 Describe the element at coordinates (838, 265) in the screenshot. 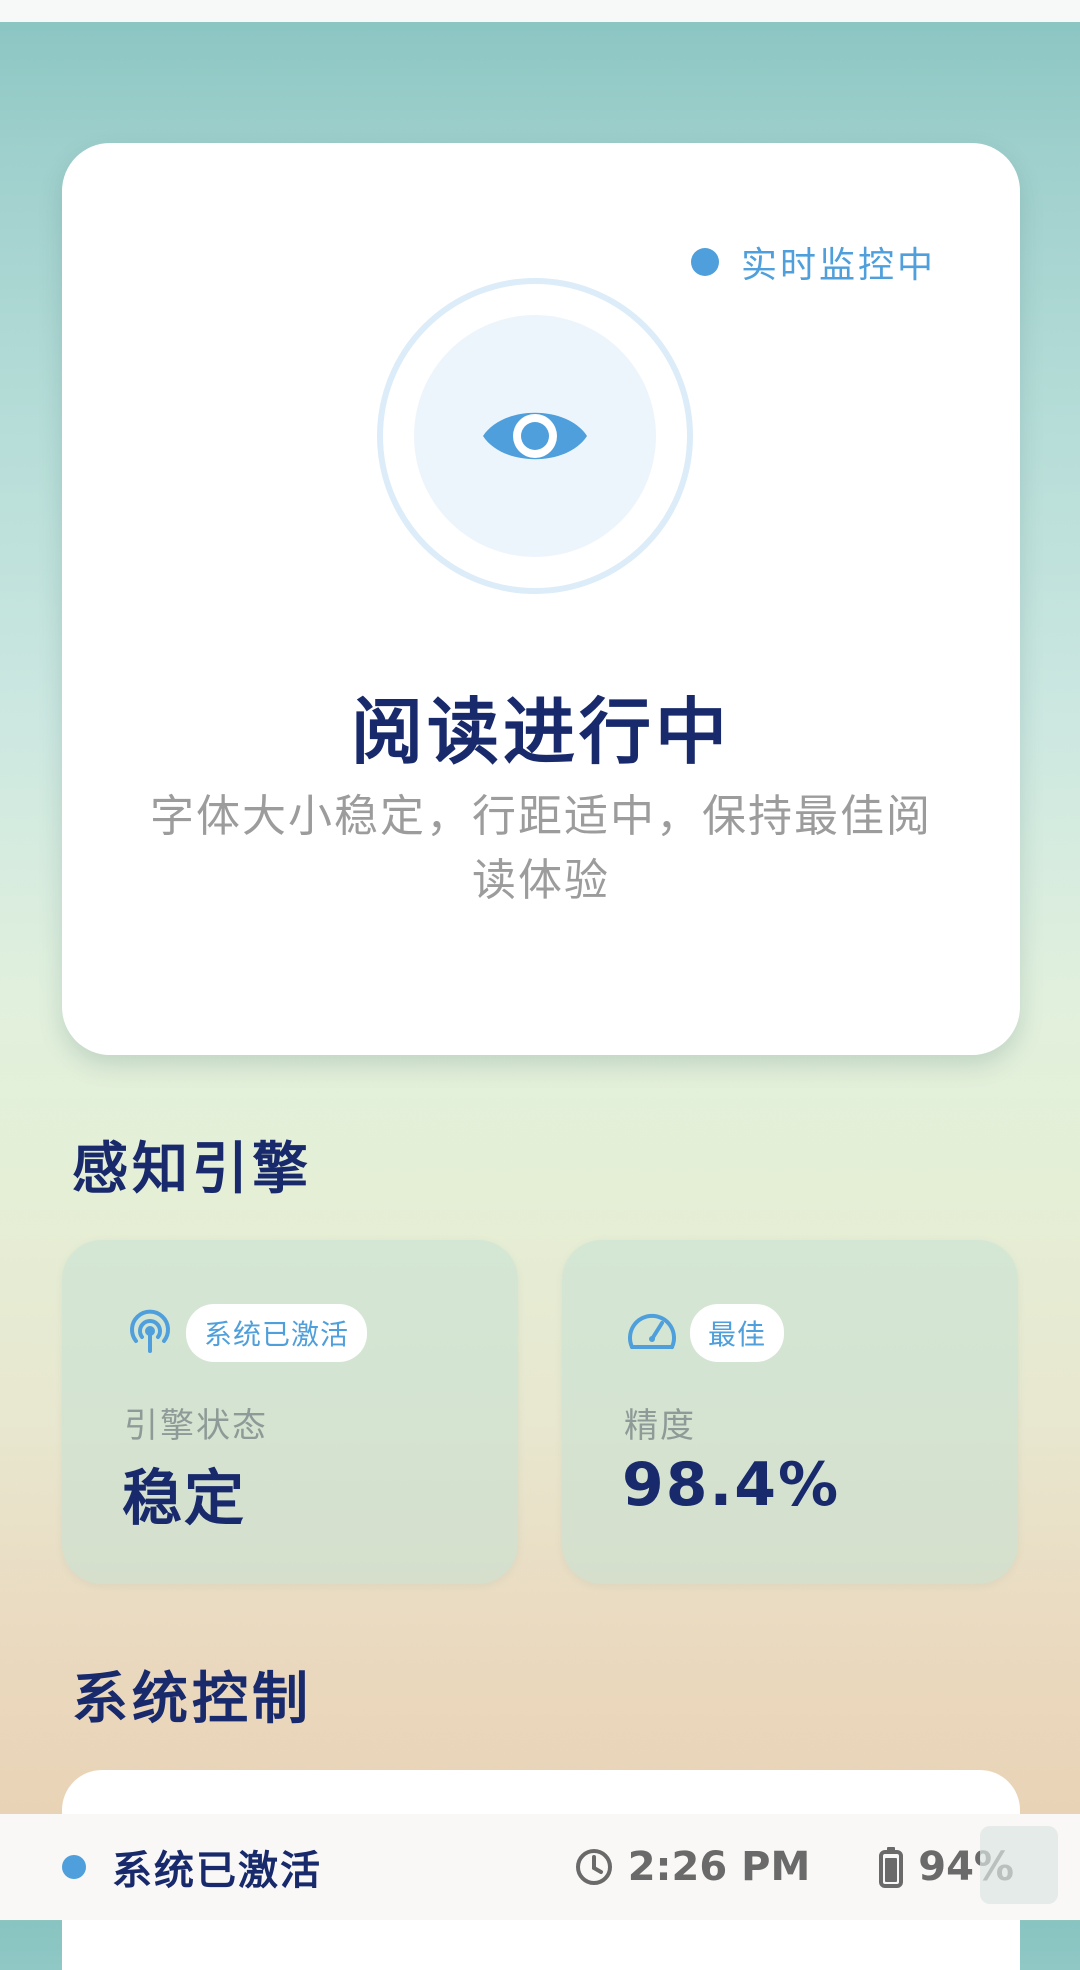

I see `live-status-text: 实时监控中` at that location.